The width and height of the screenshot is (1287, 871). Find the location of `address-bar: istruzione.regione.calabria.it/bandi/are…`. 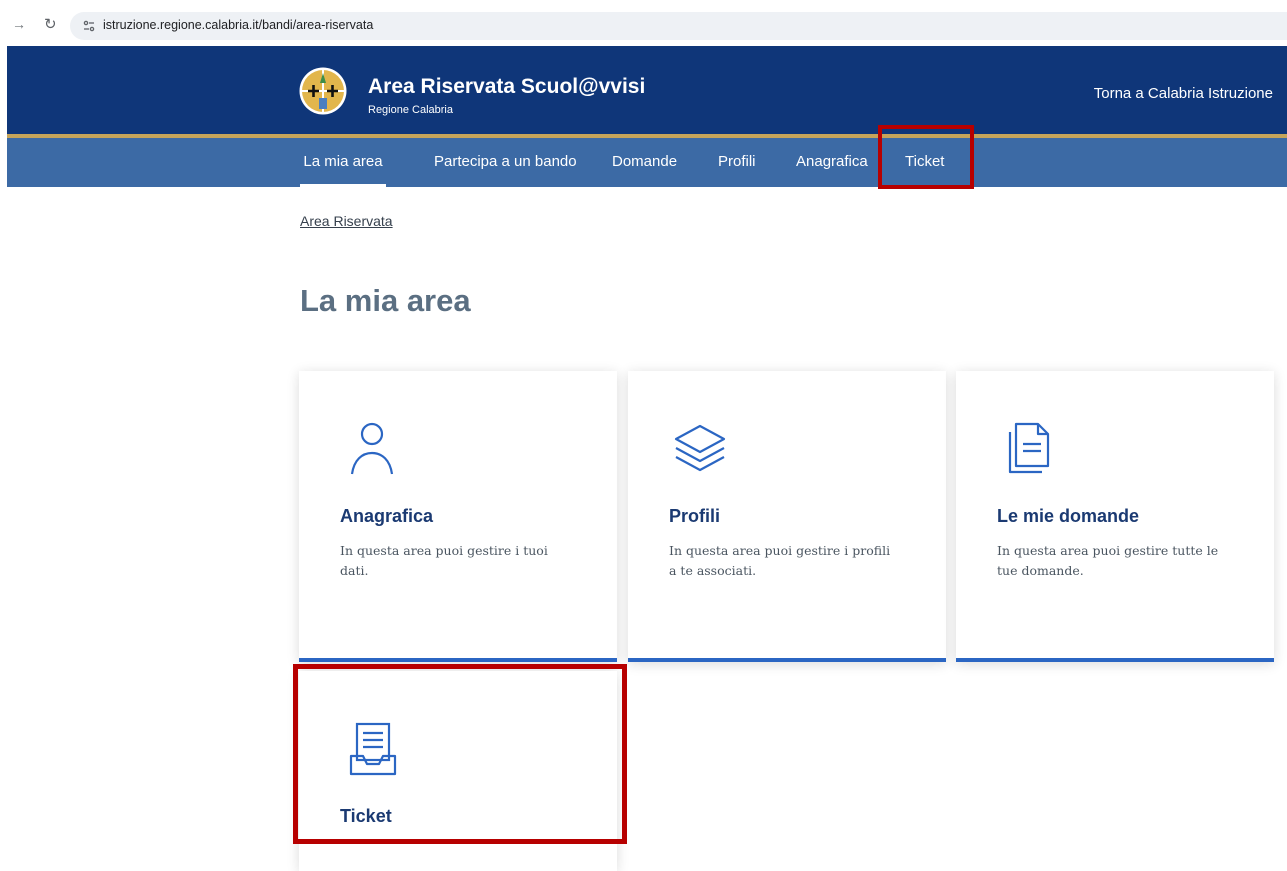

address-bar: istruzione.regione.calabria.it/bandi/are… is located at coordinates (678, 26).